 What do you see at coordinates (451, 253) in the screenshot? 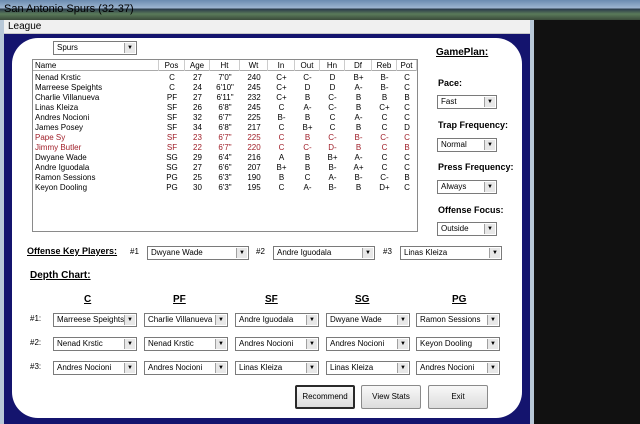
I see `offense-key-3: Linas Kleiza ▼` at bounding box center [451, 253].